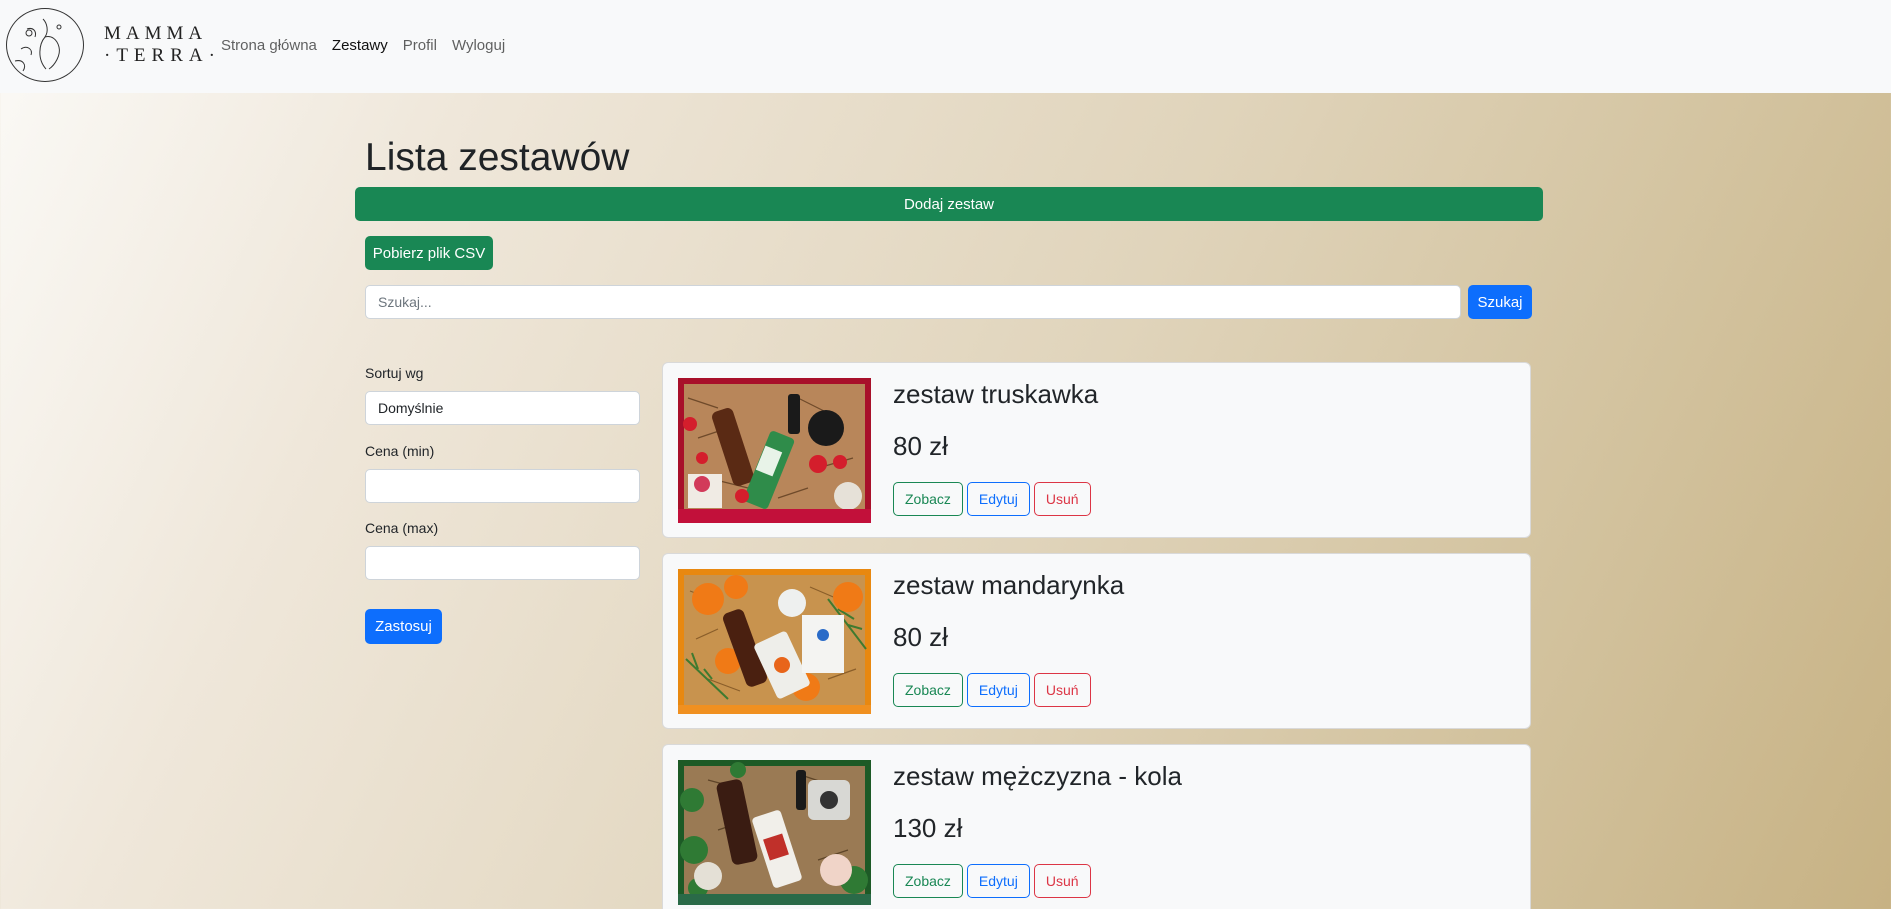  I want to click on add-set-button: Dodaj zestaw, so click(949, 204).